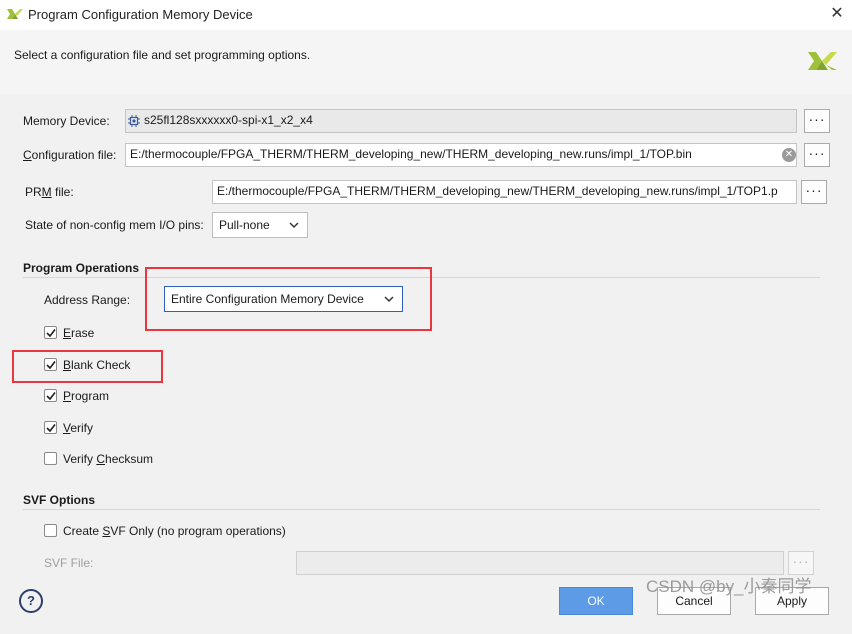 The image size is (852, 634). I want to click on verify-checkbox, so click(50, 427).